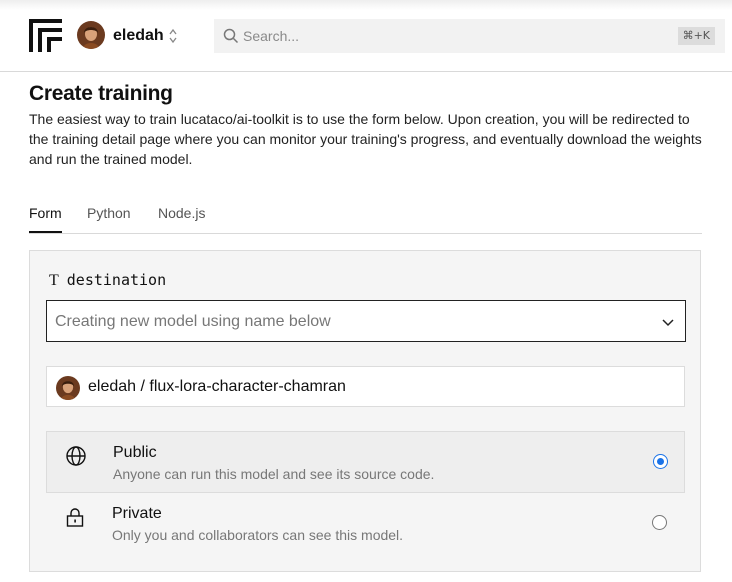 The image size is (732, 582). What do you see at coordinates (112, 386) in the screenshot?
I see `model-owner: eledah` at bounding box center [112, 386].